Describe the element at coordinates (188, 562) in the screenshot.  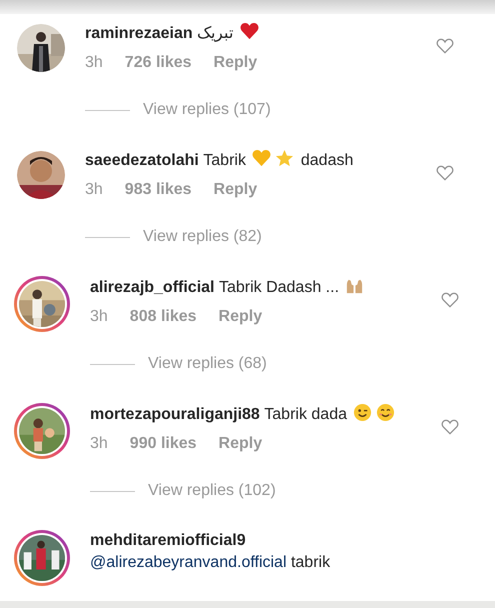
I see `mention-link: @alirezabeyranvand.official` at that location.